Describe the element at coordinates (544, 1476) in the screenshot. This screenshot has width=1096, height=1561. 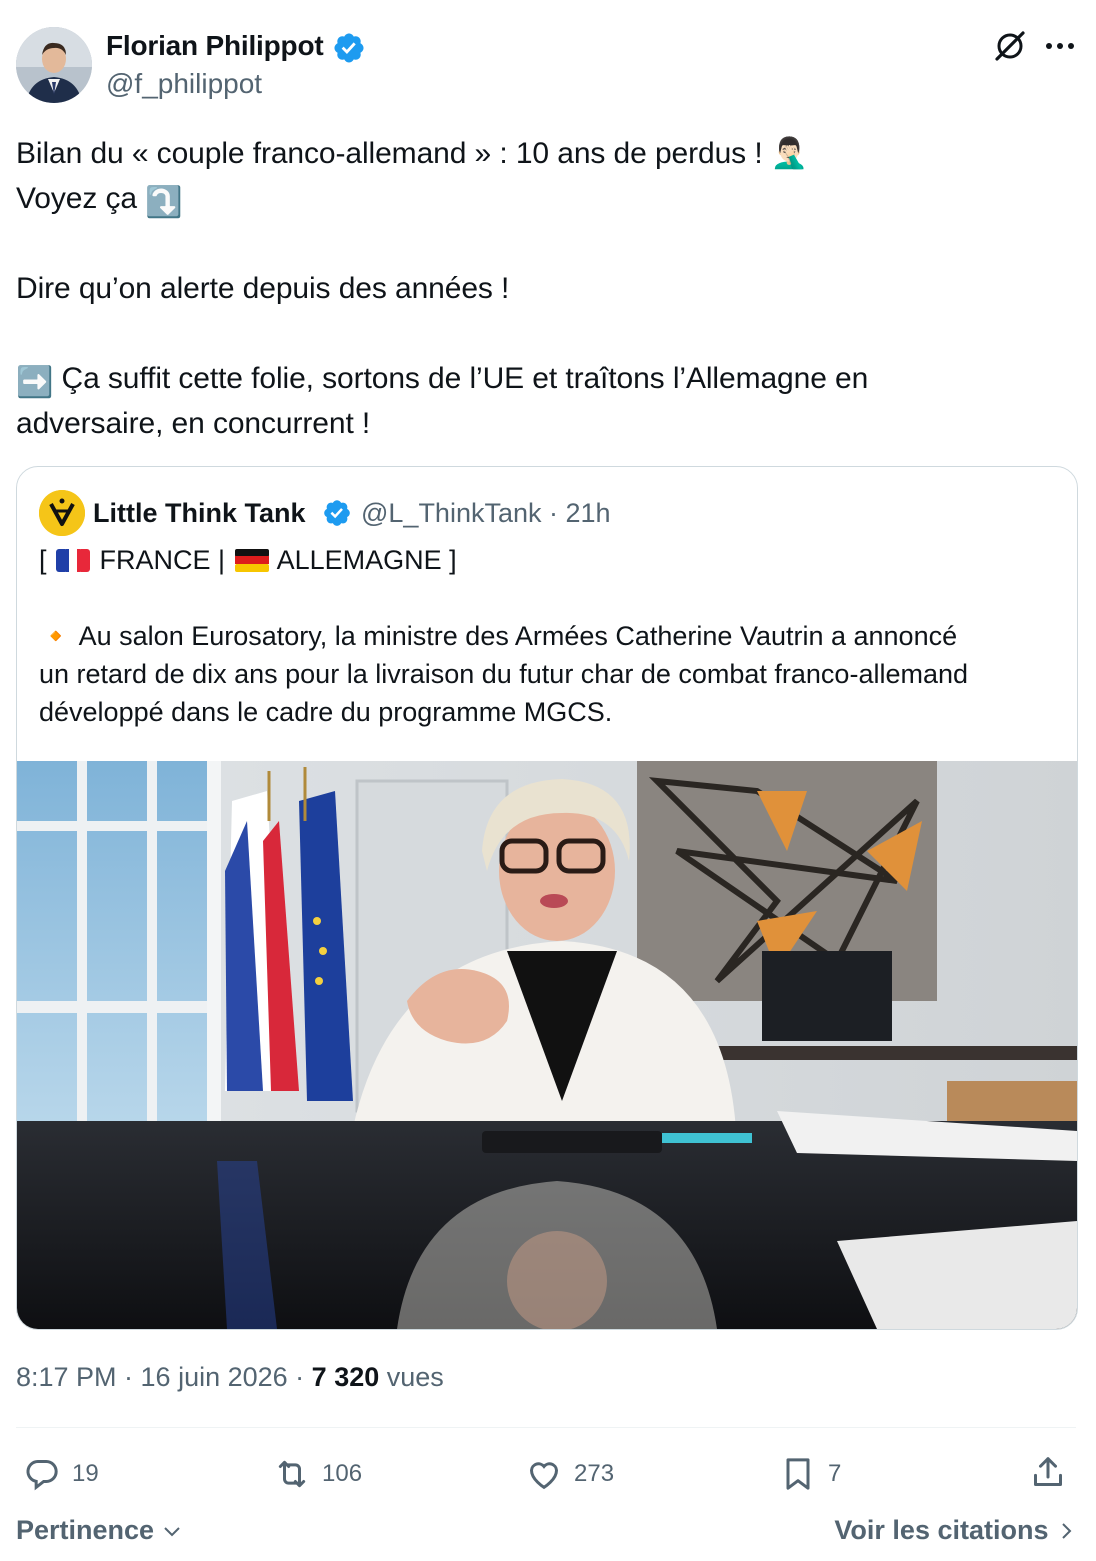
I see `heart-icon` at that location.